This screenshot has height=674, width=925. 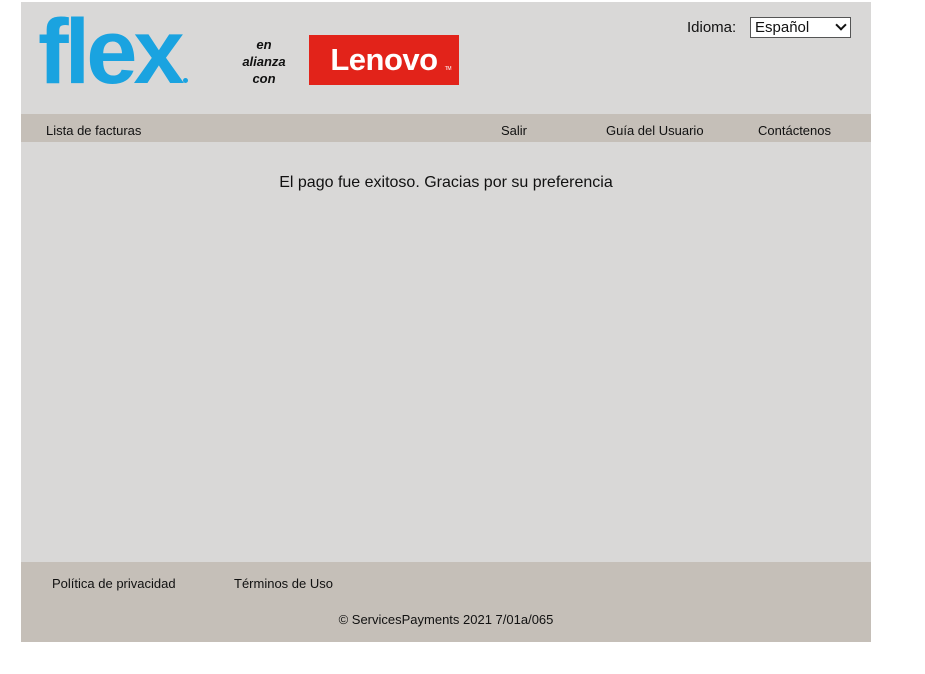 What do you see at coordinates (264, 44) in the screenshot?
I see `alliance-line-1: en` at bounding box center [264, 44].